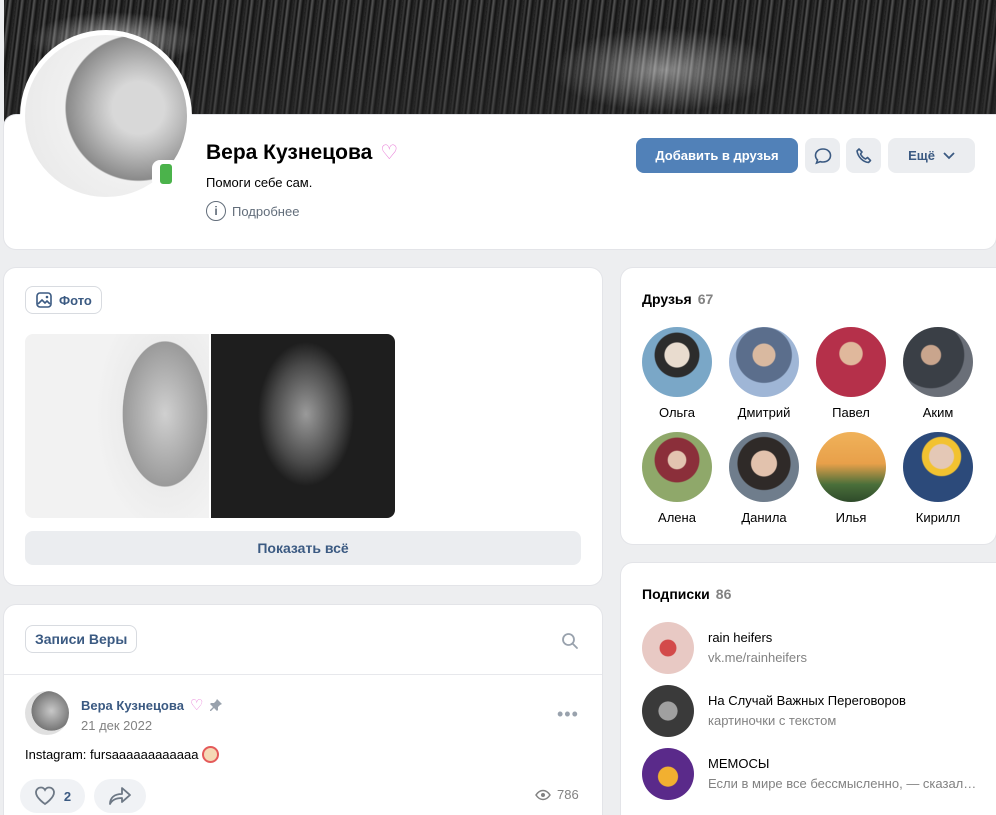 This screenshot has width=996, height=815. I want to click on clown-emoji-icon, so click(211, 754).